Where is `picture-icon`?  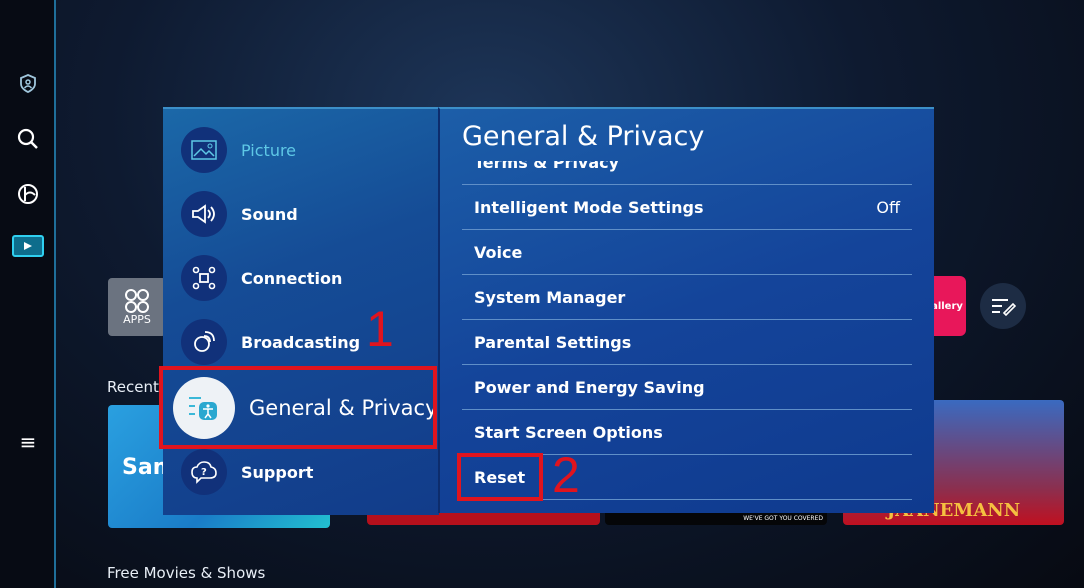 picture-icon is located at coordinates (204, 150).